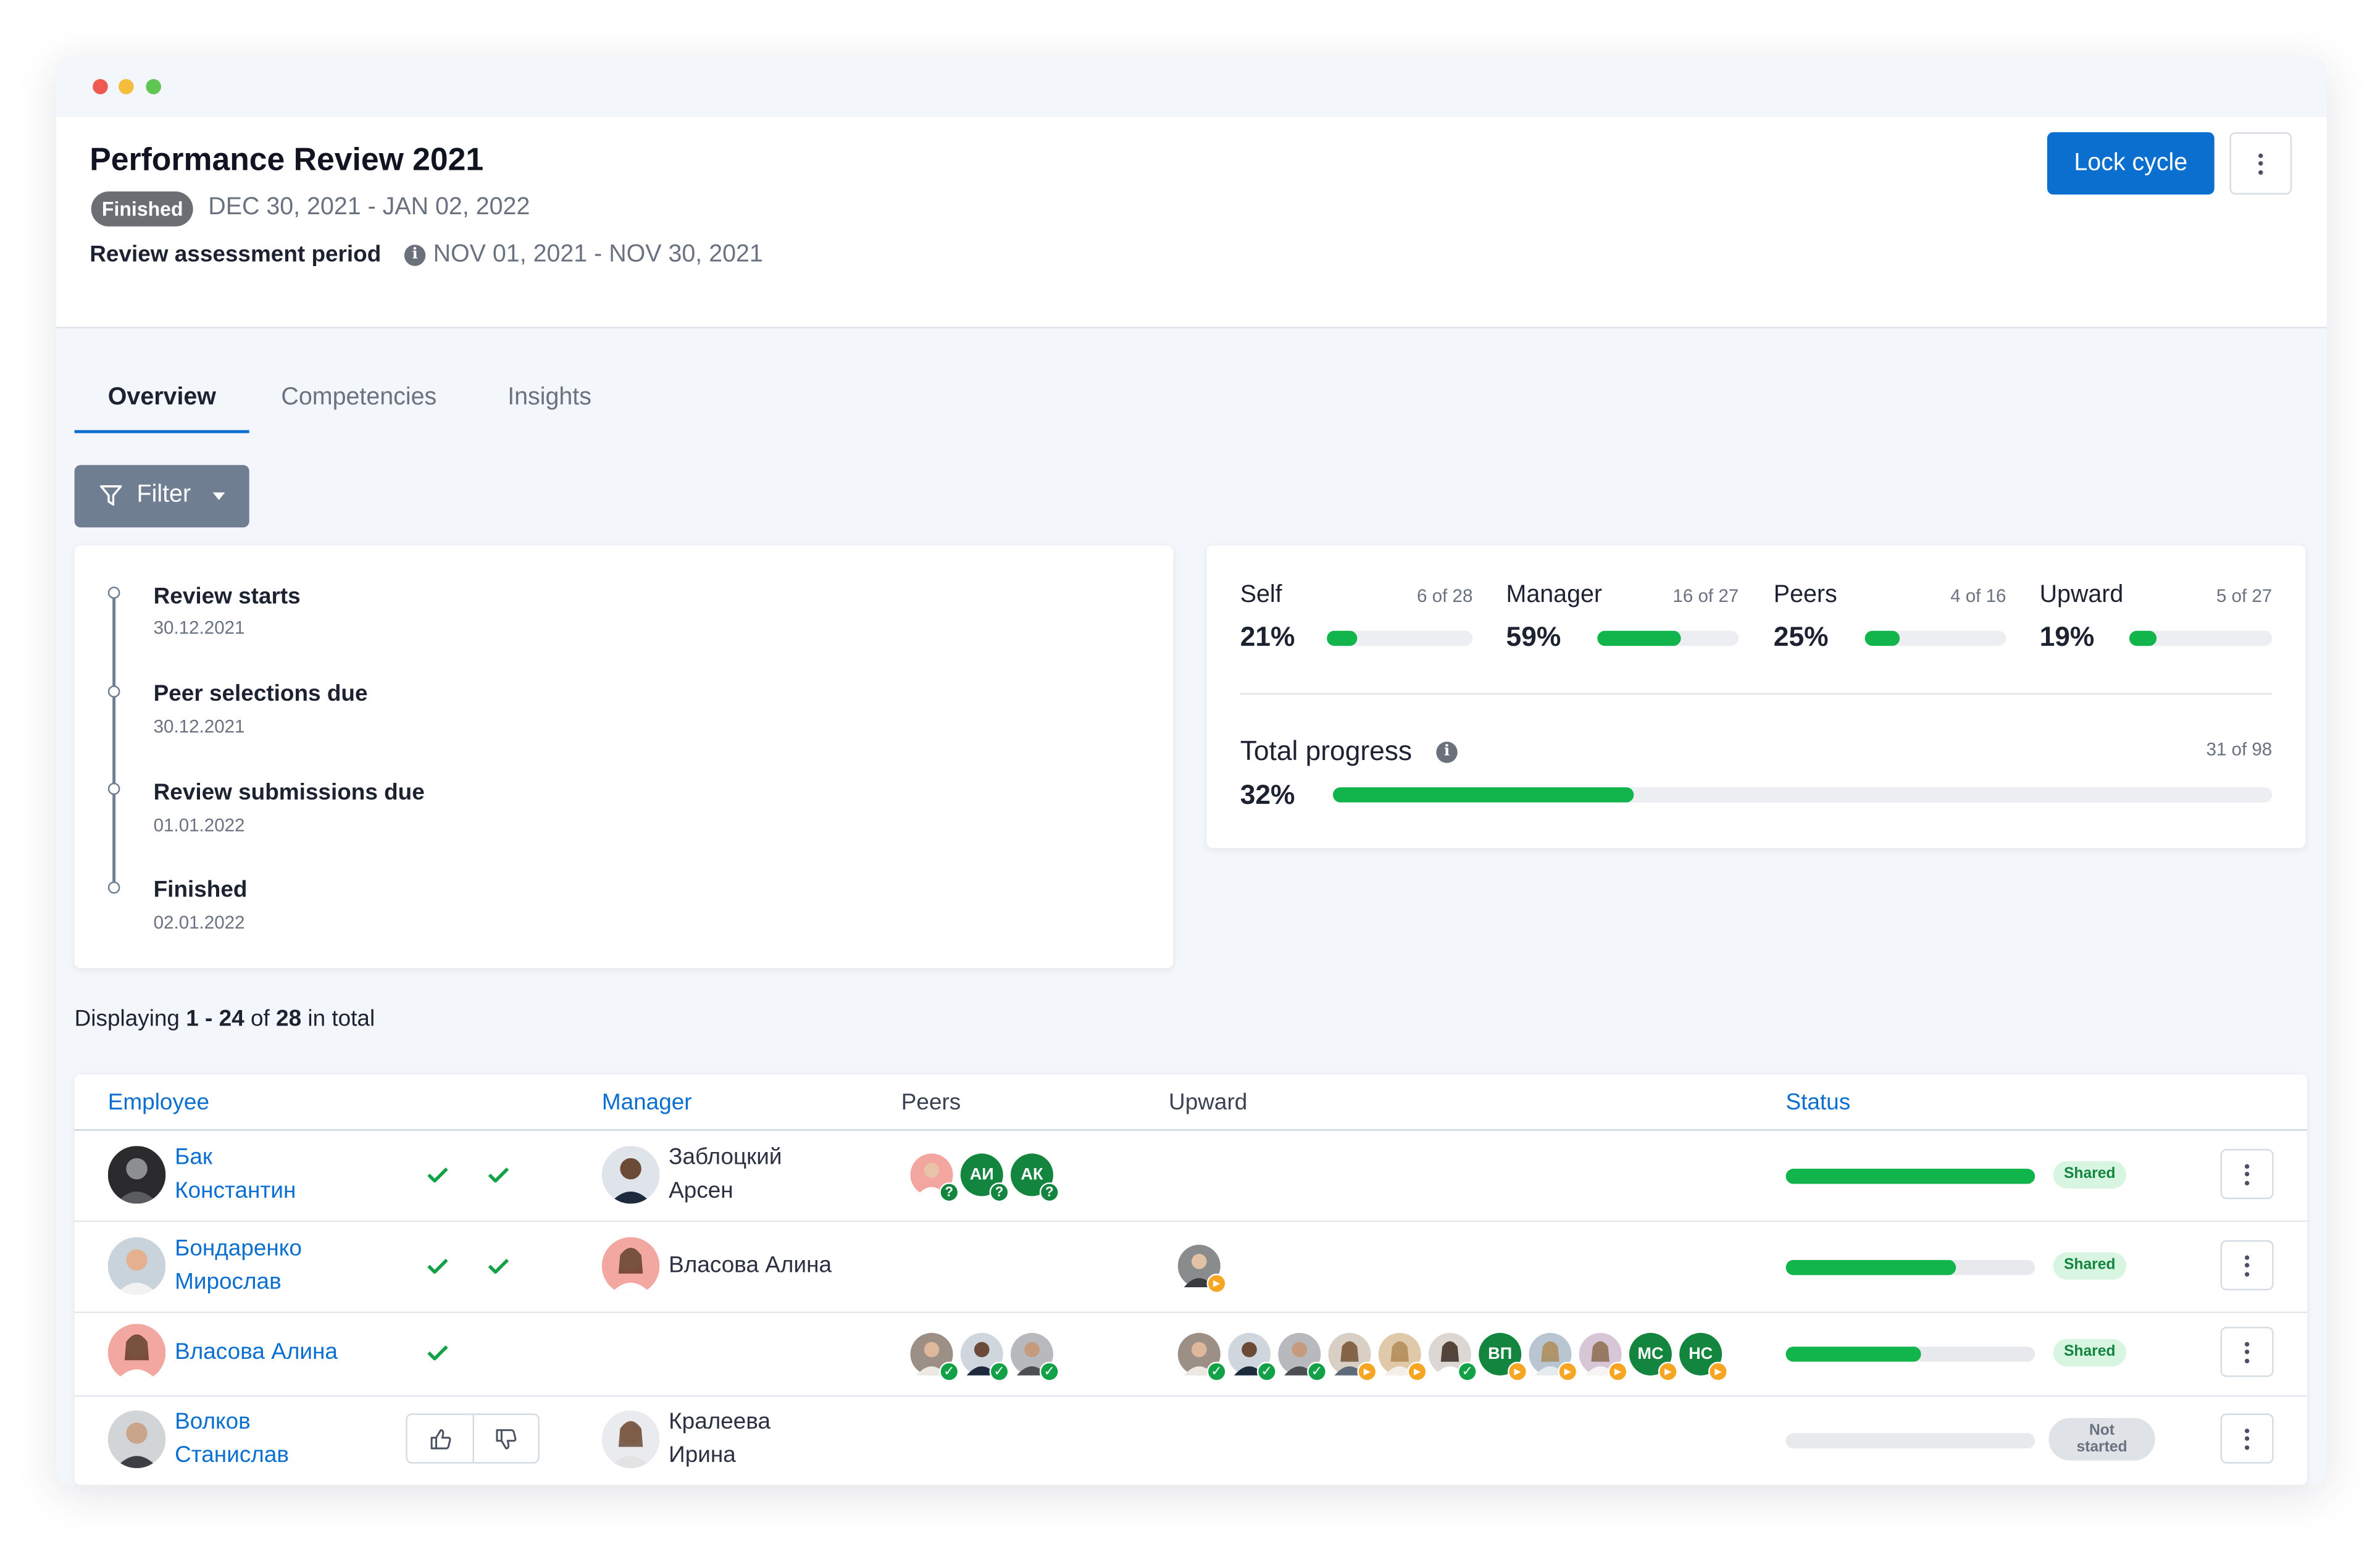 The width and height of the screenshot is (2380, 1541). Describe the element at coordinates (2131, 163) in the screenshot. I see `lock-cycle-button: Lock cycle` at that location.